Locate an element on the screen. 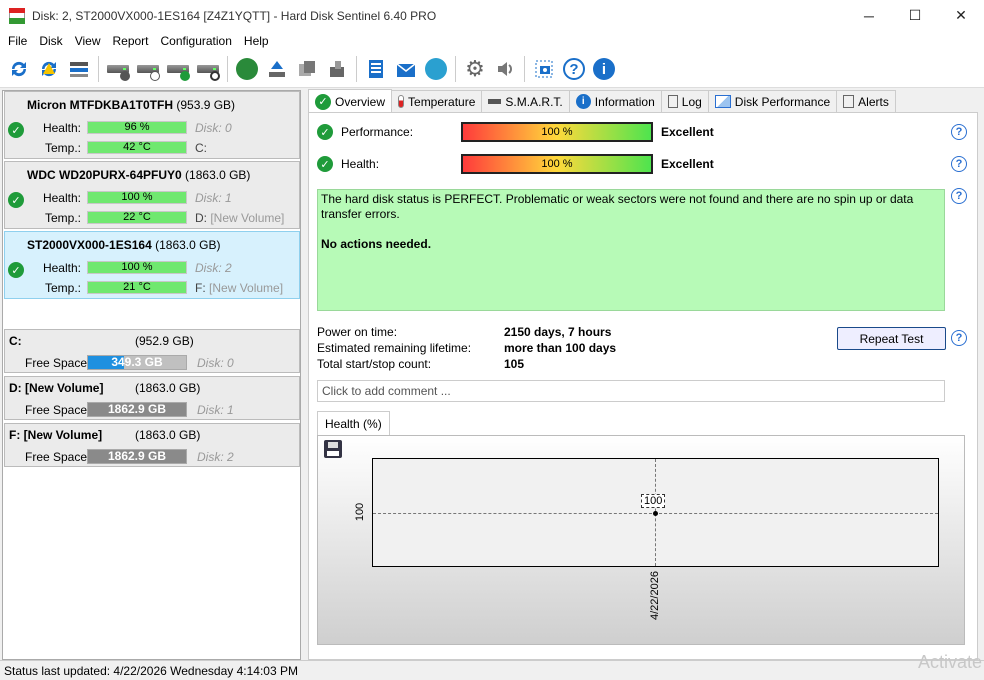 The width and height of the screenshot is (984, 680). menu-view: View is located at coordinates (88, 41).